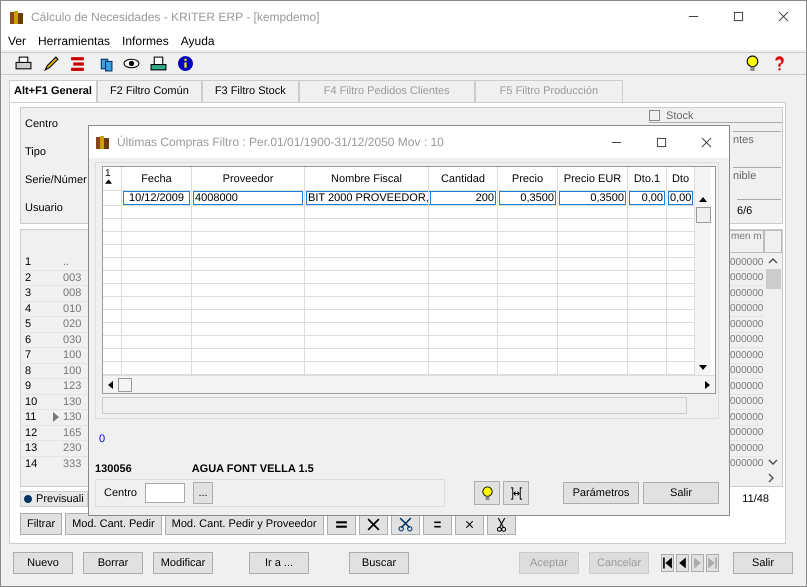 The height and width of the screenshot is (587, 807). I want to click on menu-item: Ayuda, so click(197, 41).